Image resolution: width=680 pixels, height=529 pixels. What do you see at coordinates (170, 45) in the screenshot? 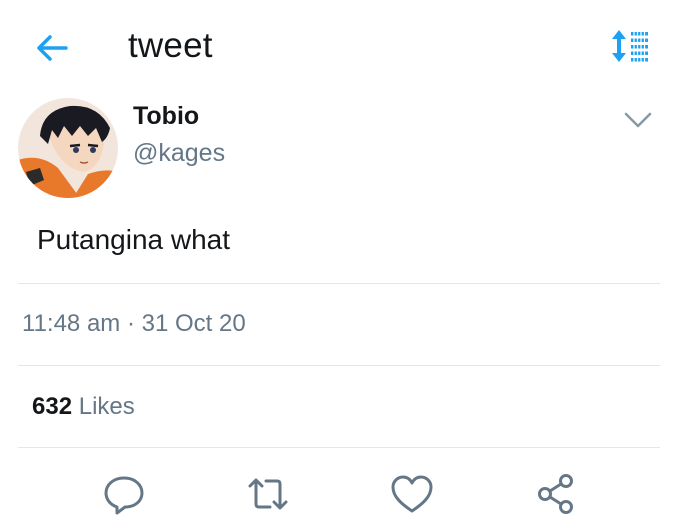
I see `page-title: tweet` at bounding box center [170, 45].